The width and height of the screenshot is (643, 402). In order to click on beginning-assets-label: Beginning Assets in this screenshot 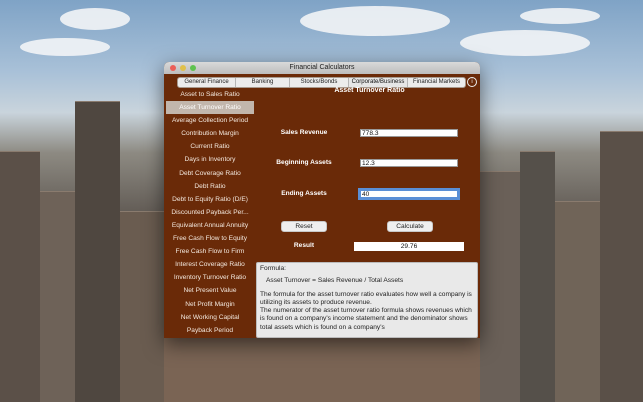, I will do `click(304, 162)`.